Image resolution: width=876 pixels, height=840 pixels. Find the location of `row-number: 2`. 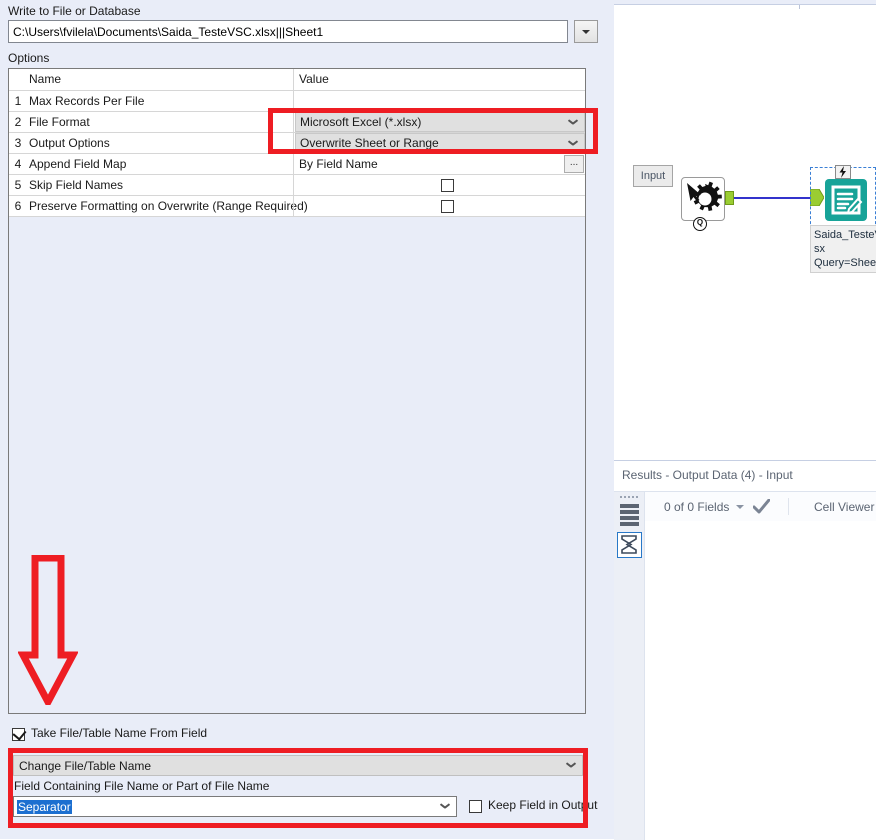

row-number: 2 is located at coordinates (18, 122).